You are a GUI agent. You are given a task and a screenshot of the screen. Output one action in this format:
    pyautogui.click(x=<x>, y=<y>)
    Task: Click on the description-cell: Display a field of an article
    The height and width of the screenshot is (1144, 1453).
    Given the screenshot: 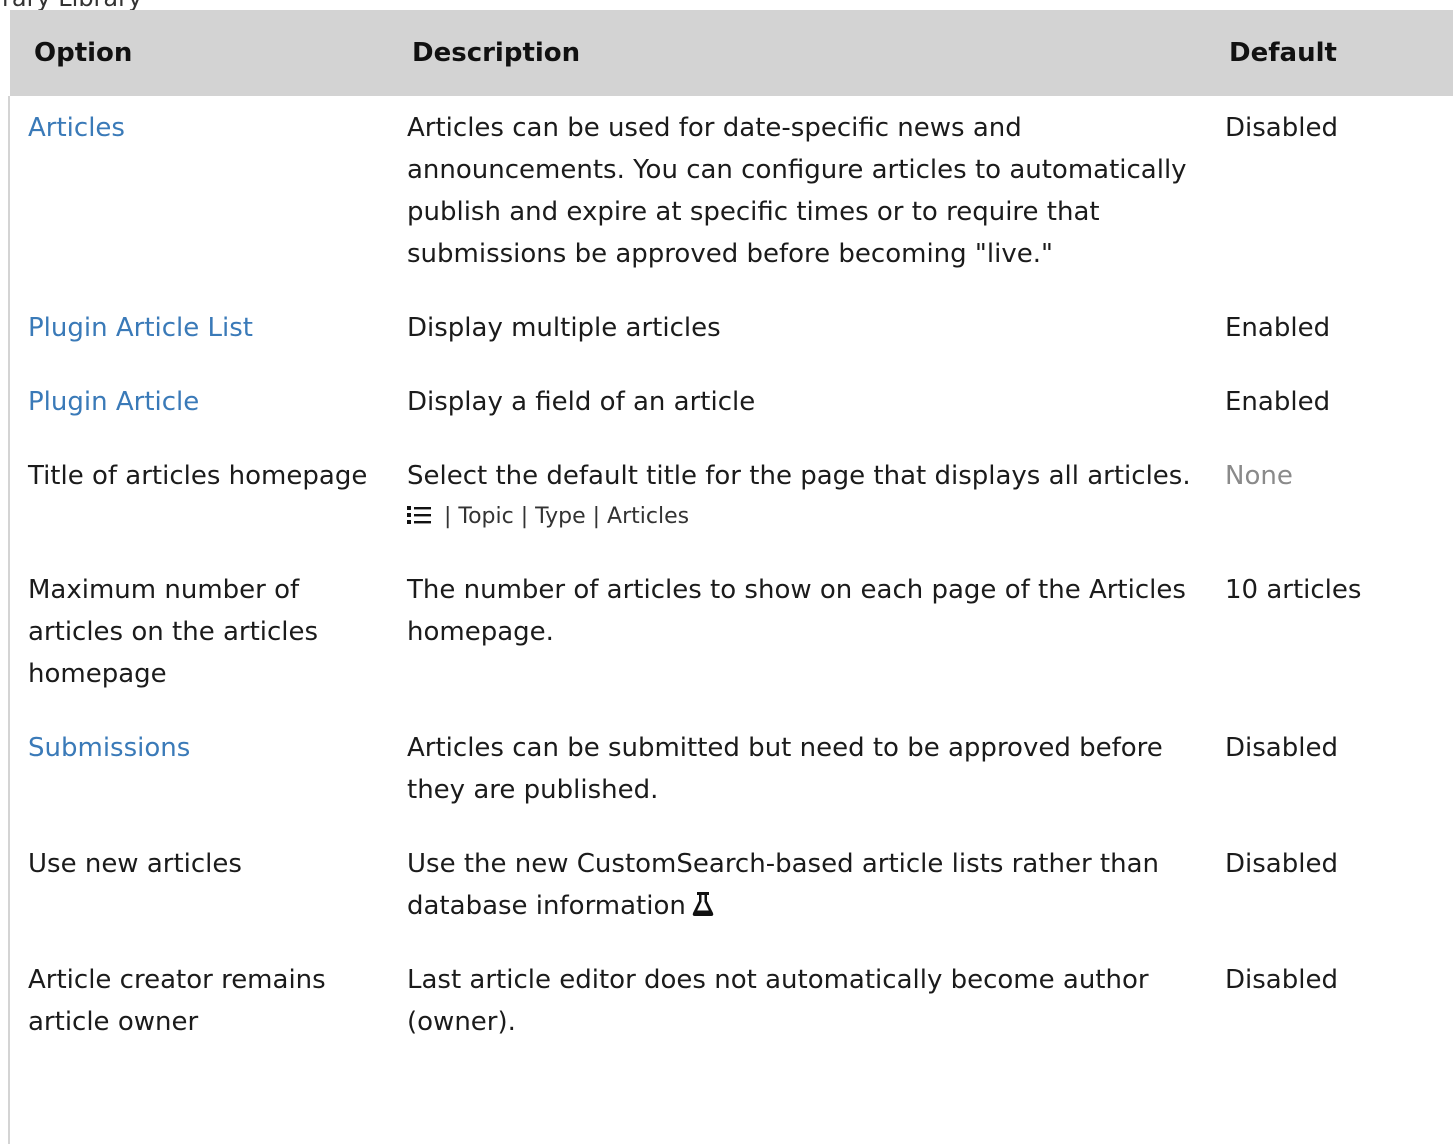 What is the action you would take?
    pyautogui.click(x=581, y=402)
    